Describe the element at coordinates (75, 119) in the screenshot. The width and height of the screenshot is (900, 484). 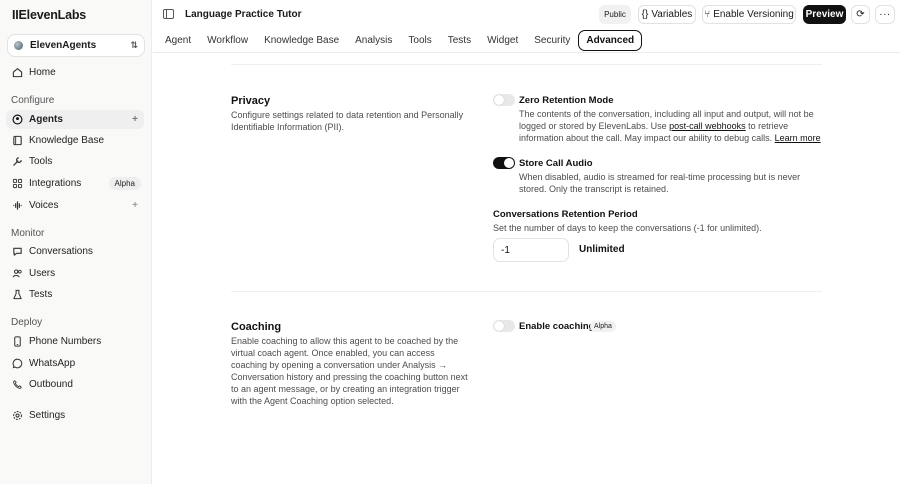
I see `sidebar-item-agents: Agents +` at that location.